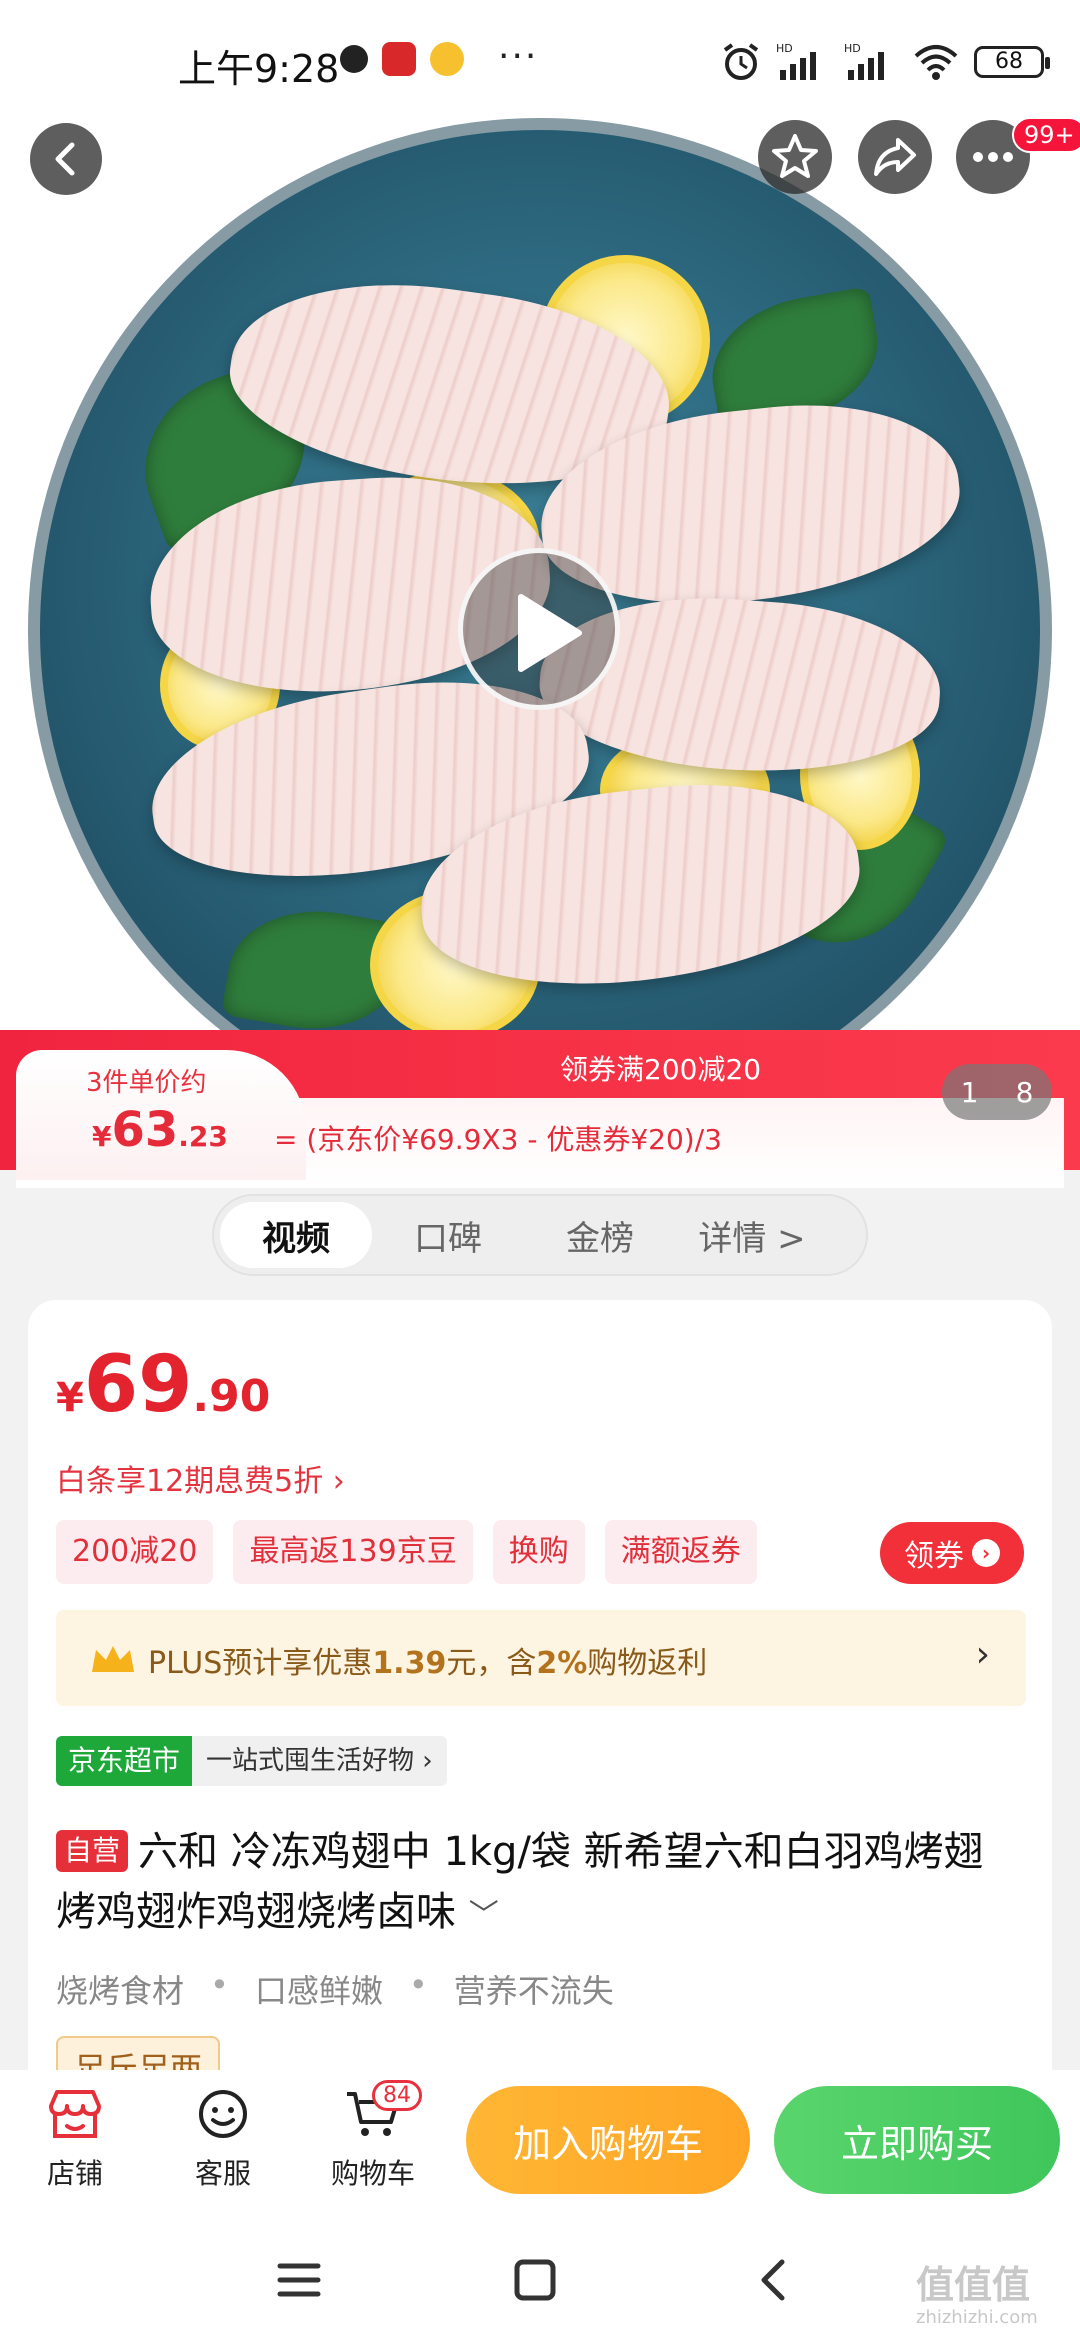  What do you see at coordinates (74, 2173) in the screenshot?
I see `shop-label: 店铺` at bounding box center [74, 2173].